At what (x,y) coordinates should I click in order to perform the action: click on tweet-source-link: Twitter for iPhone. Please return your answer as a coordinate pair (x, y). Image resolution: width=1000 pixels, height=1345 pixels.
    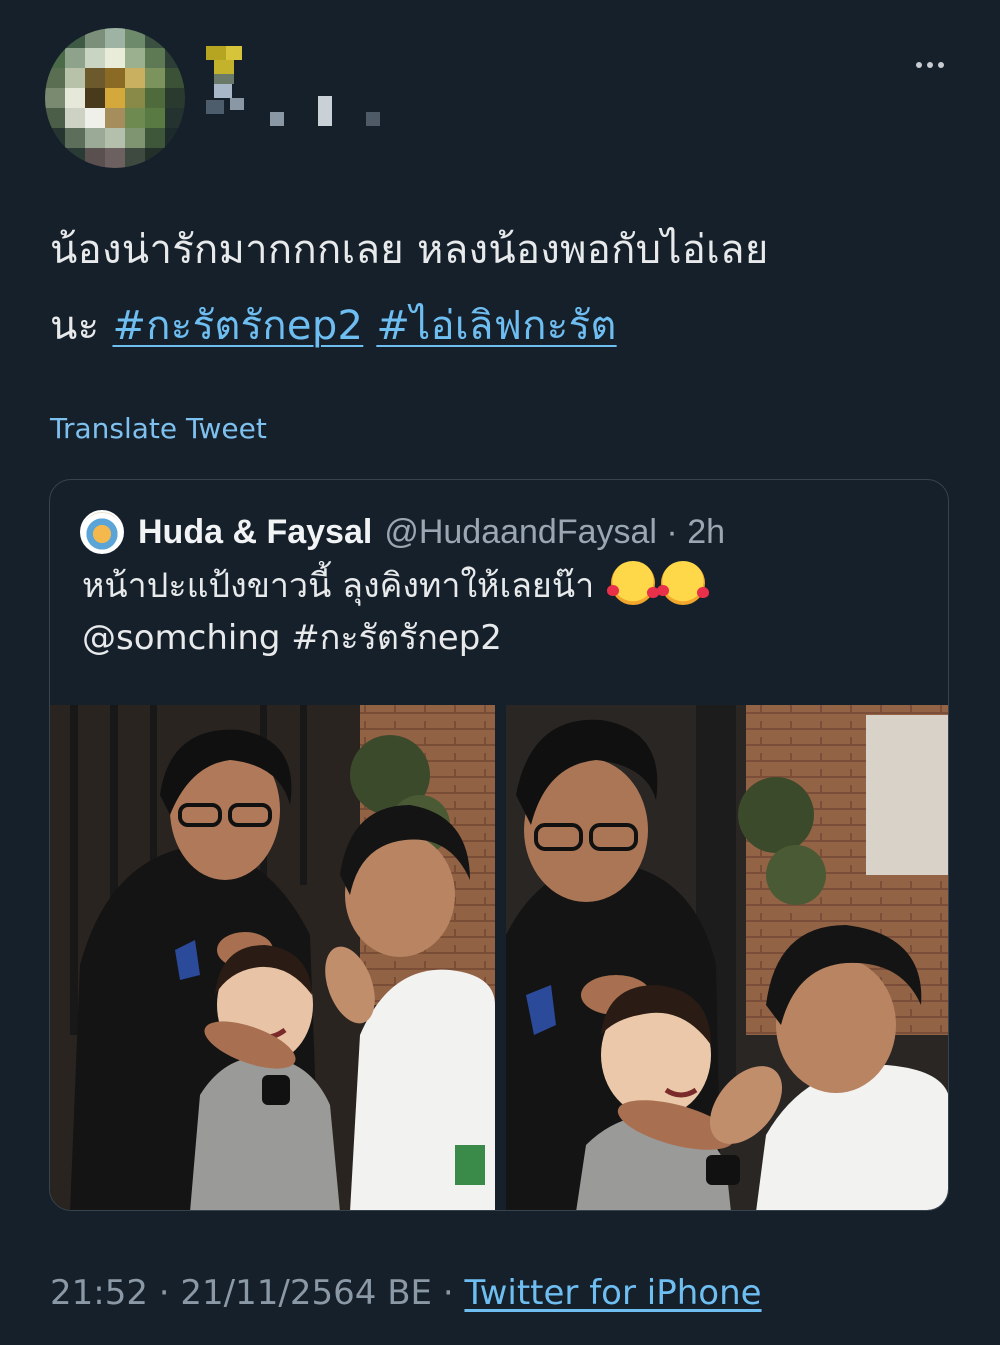
    Looking at the image, I should click on (612, 1293).